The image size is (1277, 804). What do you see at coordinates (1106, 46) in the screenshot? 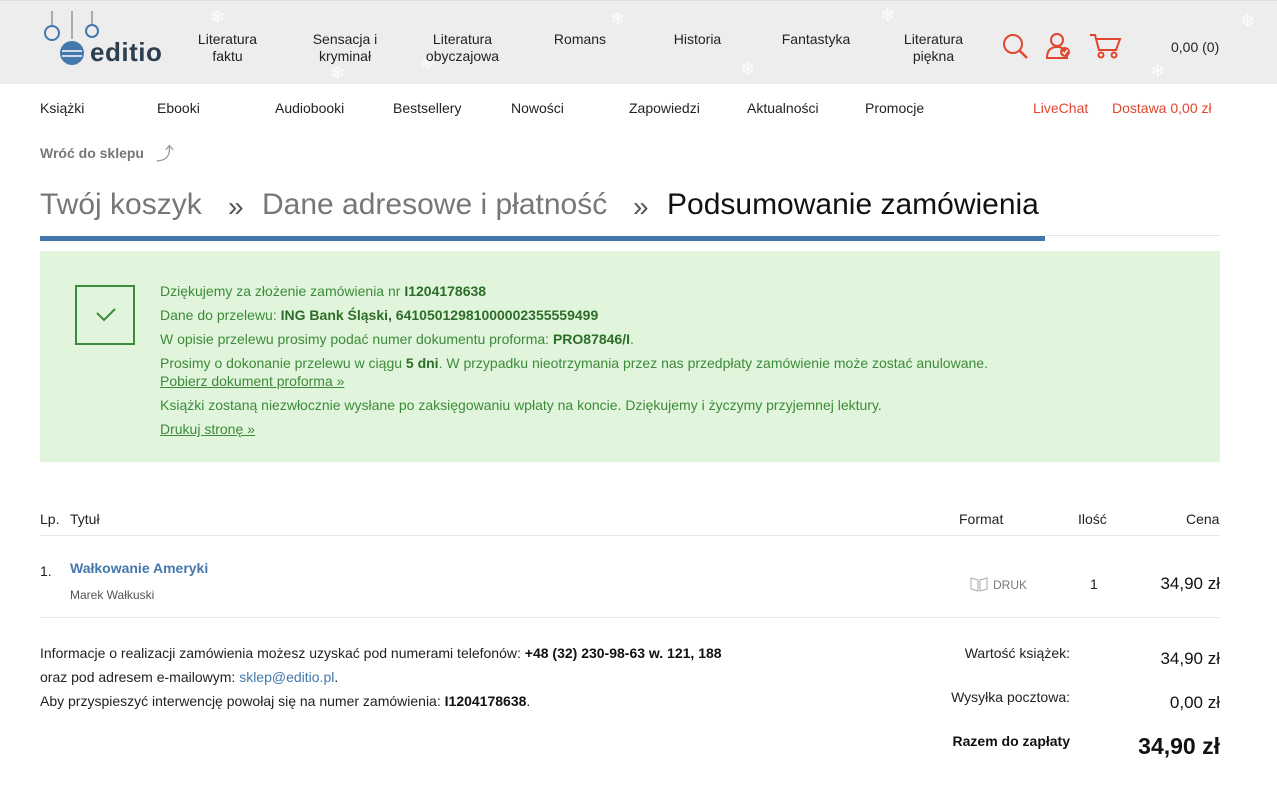
I see `cart-icon` at bounding box center [1106, 46].